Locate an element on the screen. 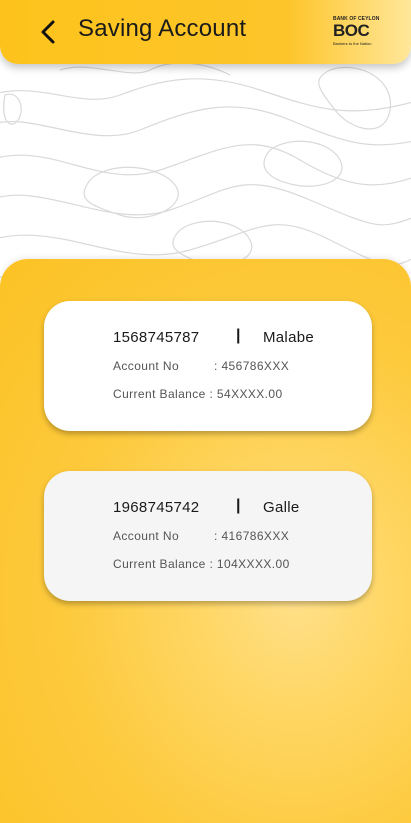 This screenshot has width=411, height=823. branch-name: Malabe is located at coordinates (288, 337).